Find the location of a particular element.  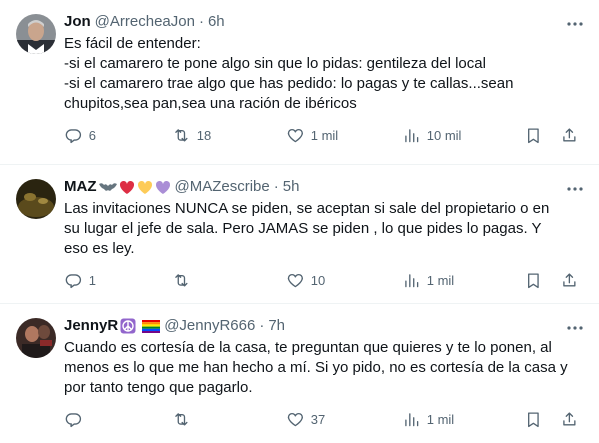

reply-button: 6 is located at coordinates (80, 135).